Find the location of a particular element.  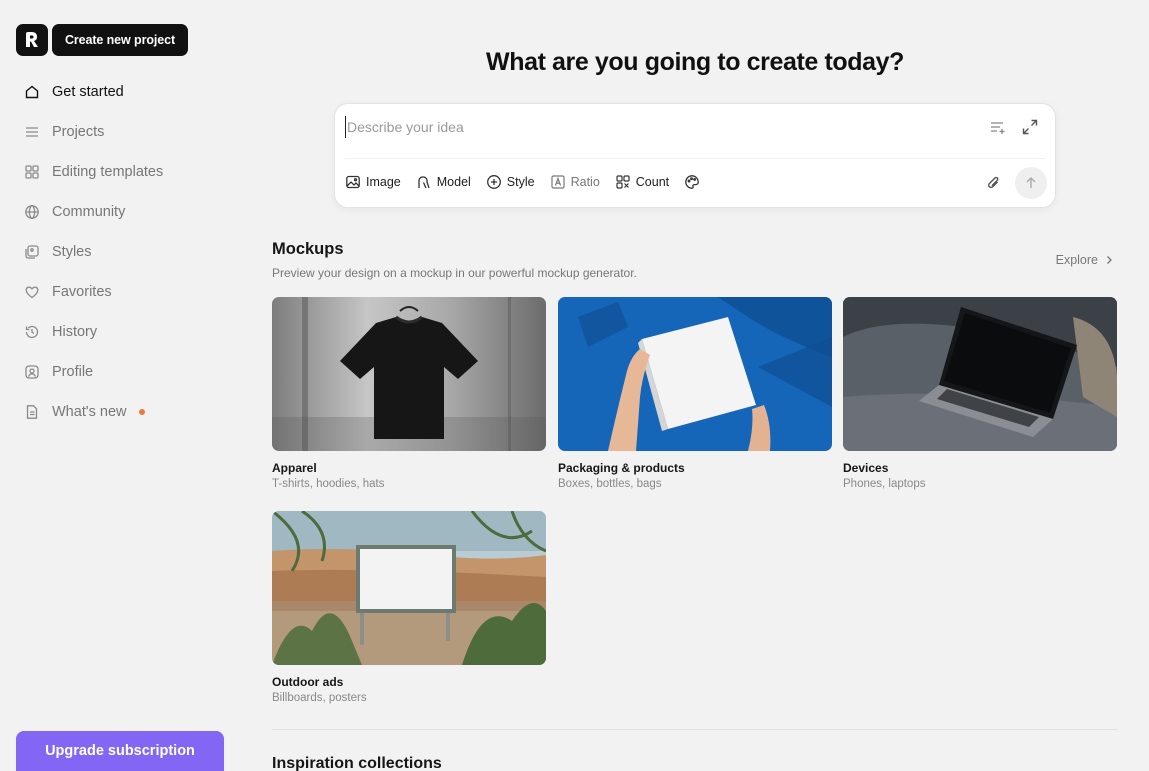

sidebar-item-label: Editing templates is located at coordinates (108, 172).